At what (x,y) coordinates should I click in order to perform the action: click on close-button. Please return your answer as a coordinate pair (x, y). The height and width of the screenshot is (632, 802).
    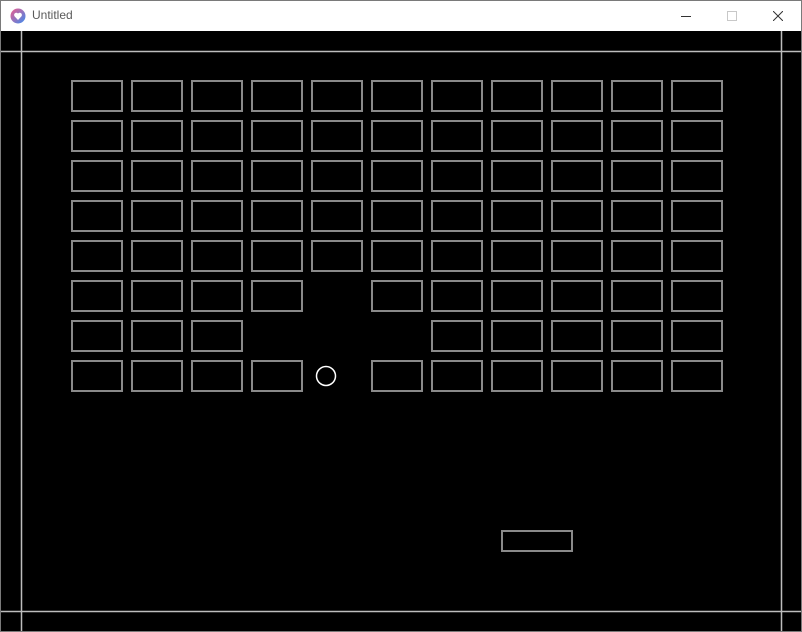
    Looking at the image, I should click on (778, 16).